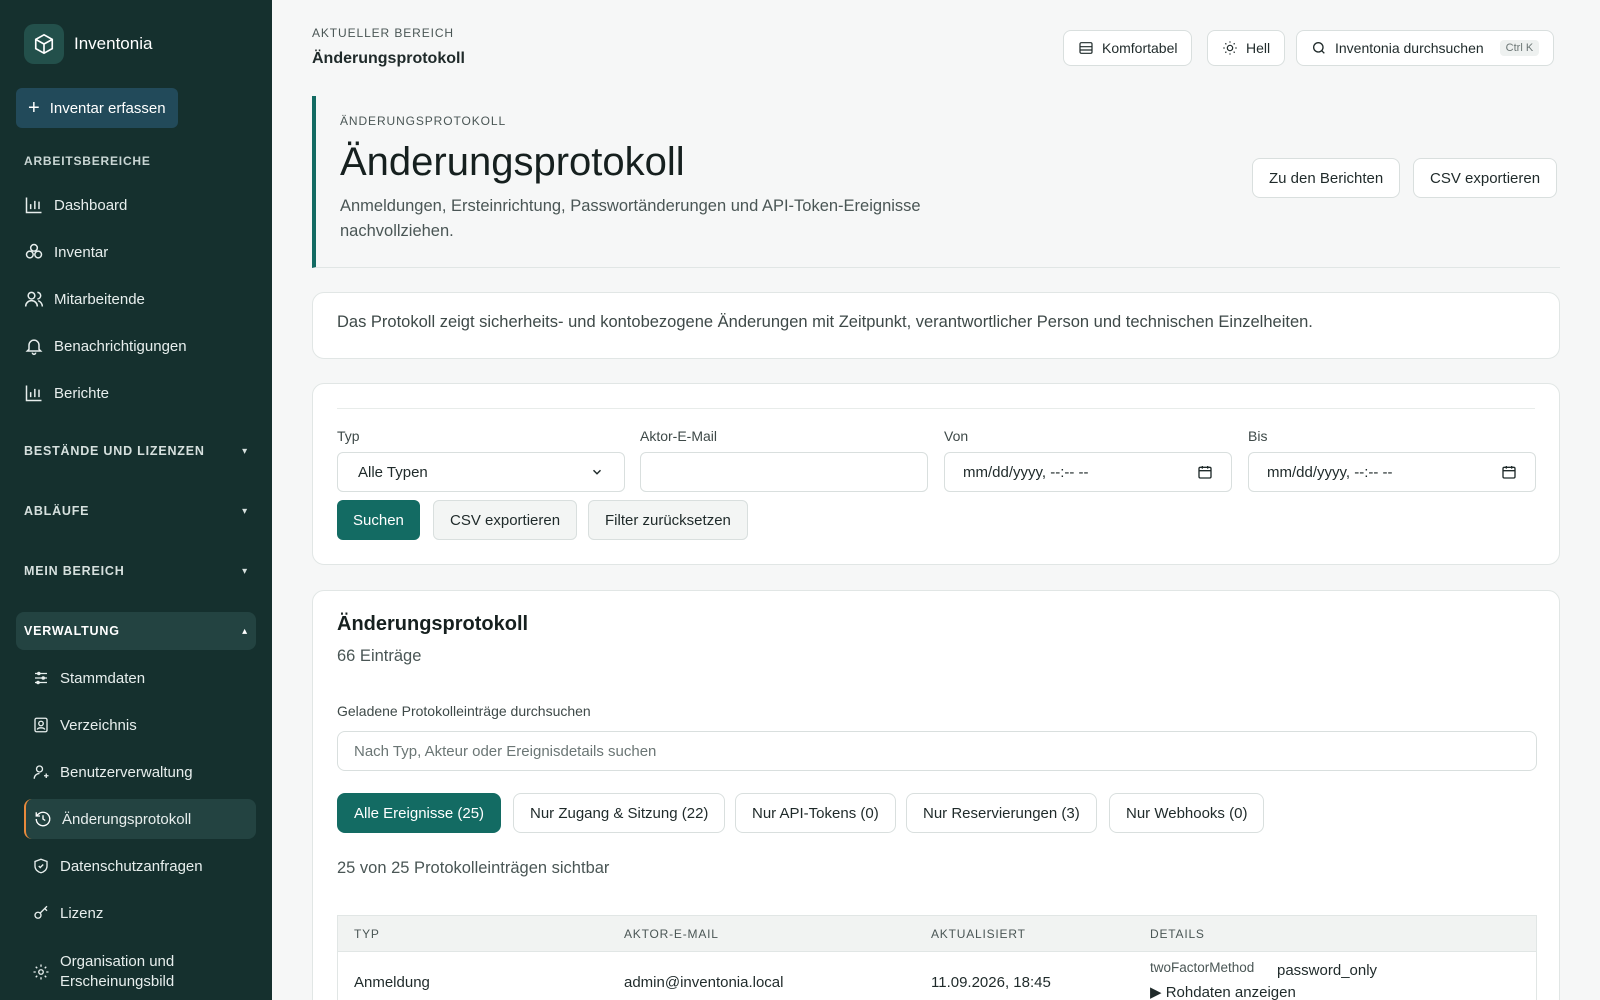  I want to click on search-submit-label: Suchen, so click(378, 520).